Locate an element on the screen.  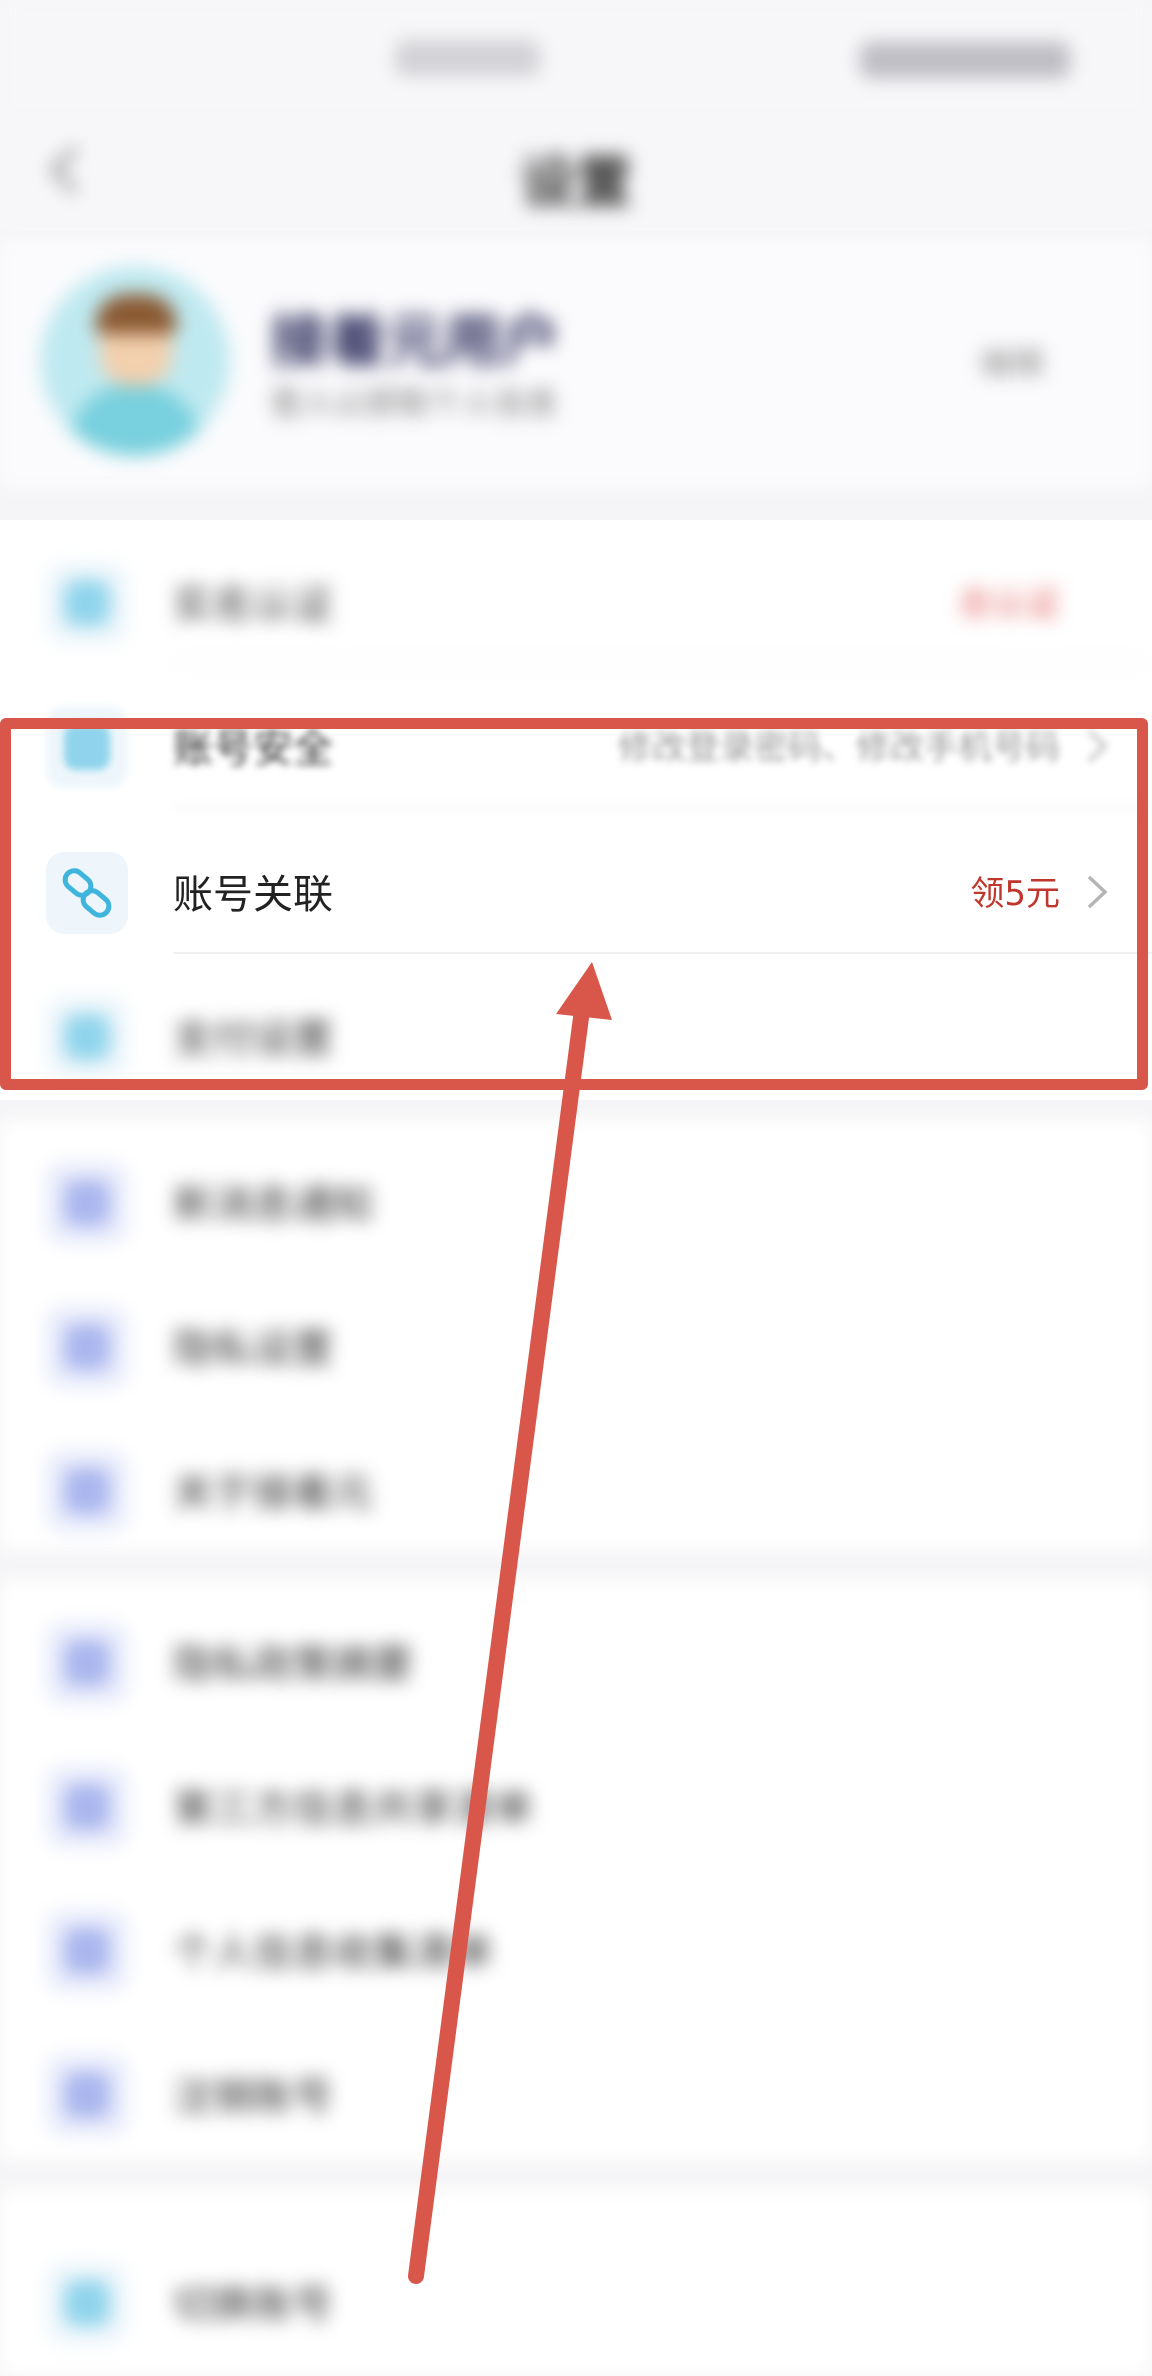
annotation-arrow-icon is located at coordinates (510, 1623).